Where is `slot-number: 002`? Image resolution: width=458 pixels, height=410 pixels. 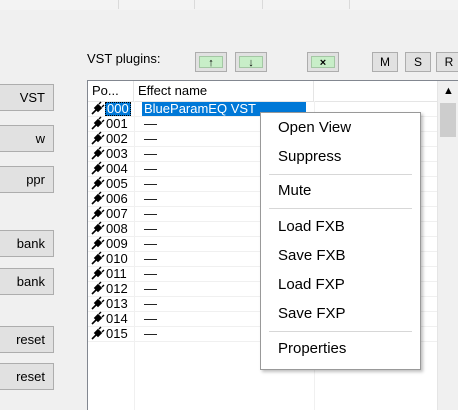
slot-number: 002 is located at coordinates (117, 138).